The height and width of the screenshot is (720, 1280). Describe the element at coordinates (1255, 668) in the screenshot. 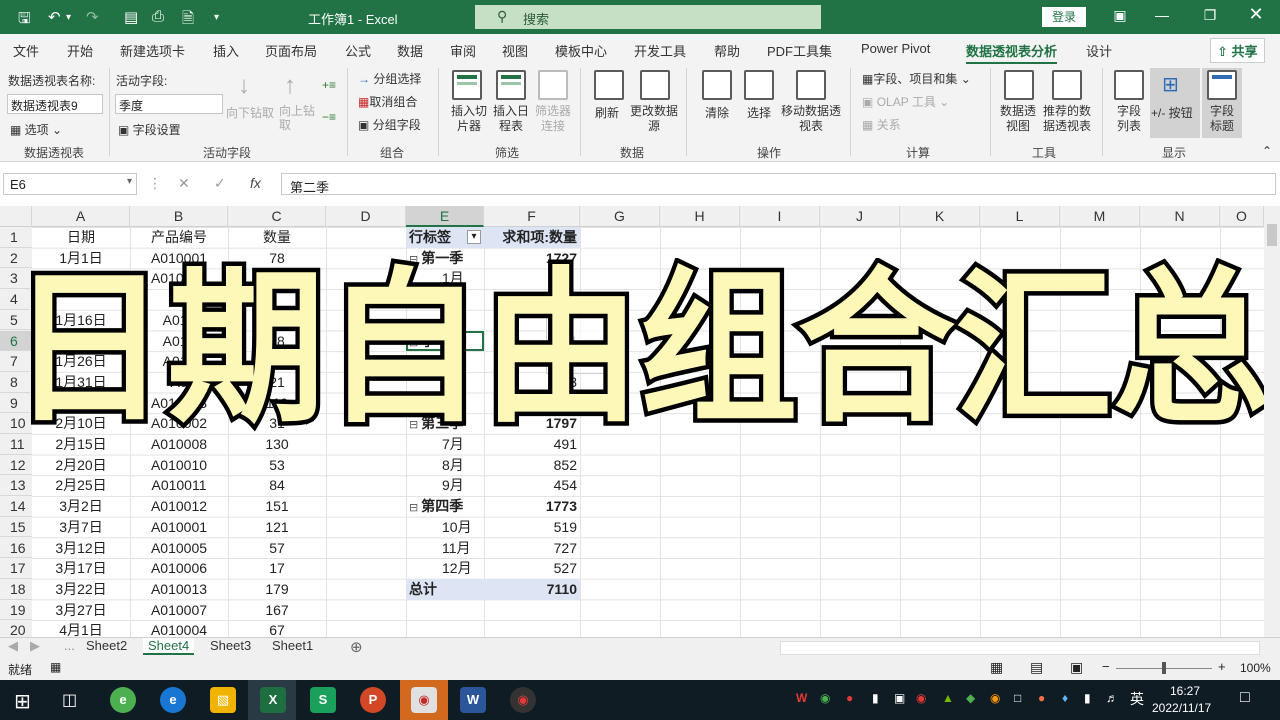

I see `zoom-level: 100%` at that location.